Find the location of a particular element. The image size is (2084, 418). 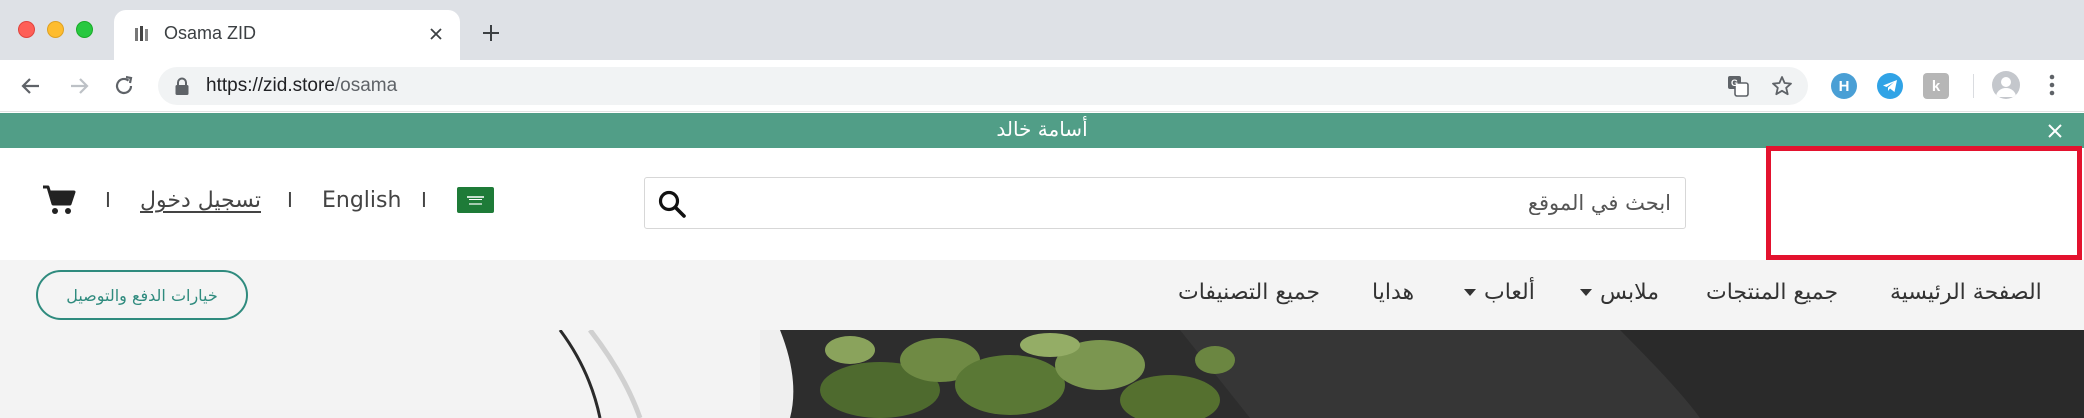

cart-icon is located at coordinates (59, 200).